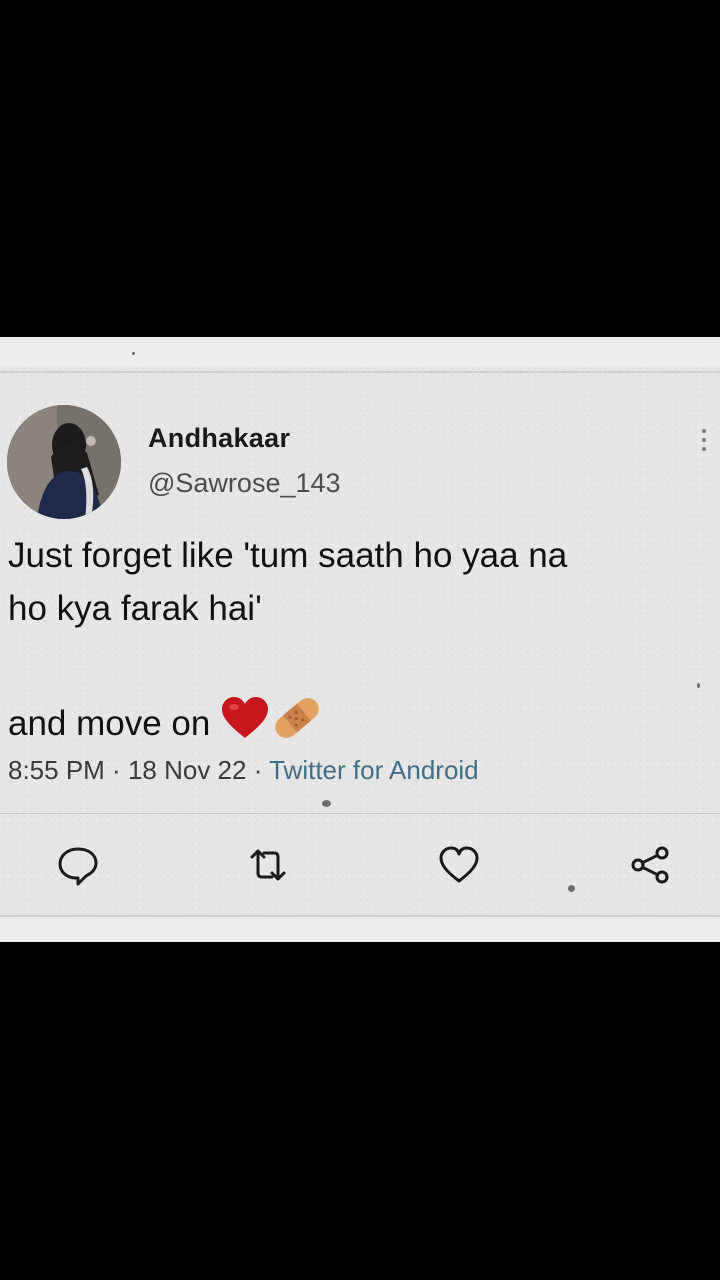 The height and width of the screenshot is (1280, 720). I want to click on red-heart-icon, so click(245, 725).